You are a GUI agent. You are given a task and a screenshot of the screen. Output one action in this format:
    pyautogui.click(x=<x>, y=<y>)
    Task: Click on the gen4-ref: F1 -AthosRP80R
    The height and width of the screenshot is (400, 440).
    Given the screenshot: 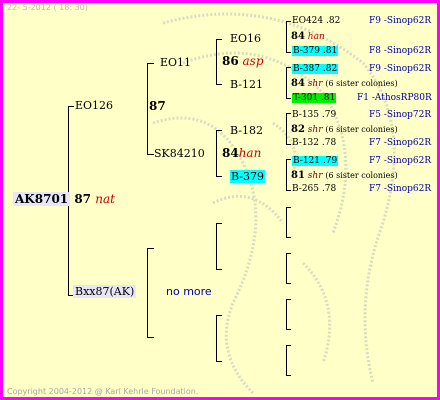 What is the action you would take?
    pyautogui.click(x=394, y=98)
    